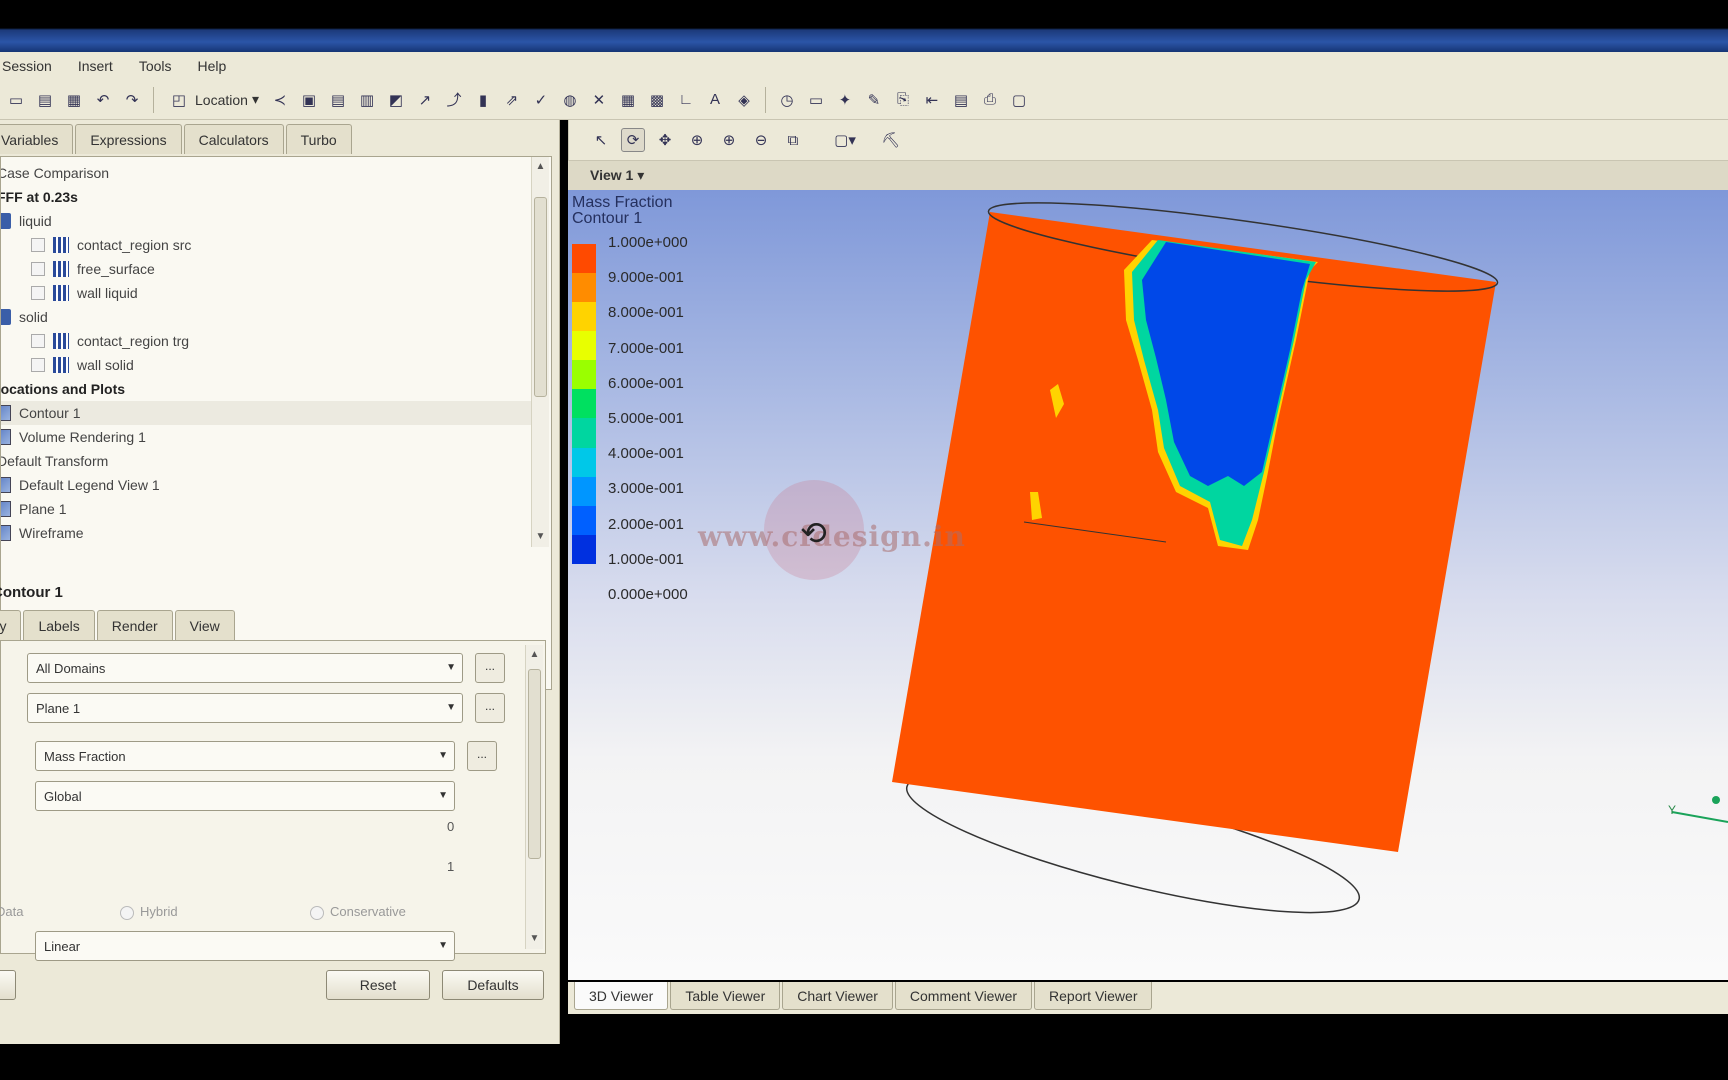 This screenshot has height=1080, width=1728. I want to click on isosurface-icon: ▤, so click(338, 100).